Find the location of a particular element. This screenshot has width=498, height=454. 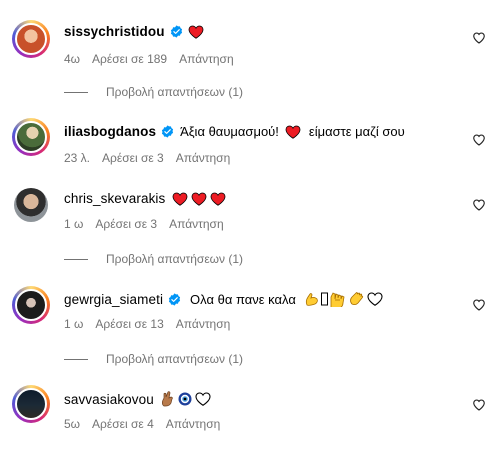

comment-time: 4ω is located at coordinates (72, 59).